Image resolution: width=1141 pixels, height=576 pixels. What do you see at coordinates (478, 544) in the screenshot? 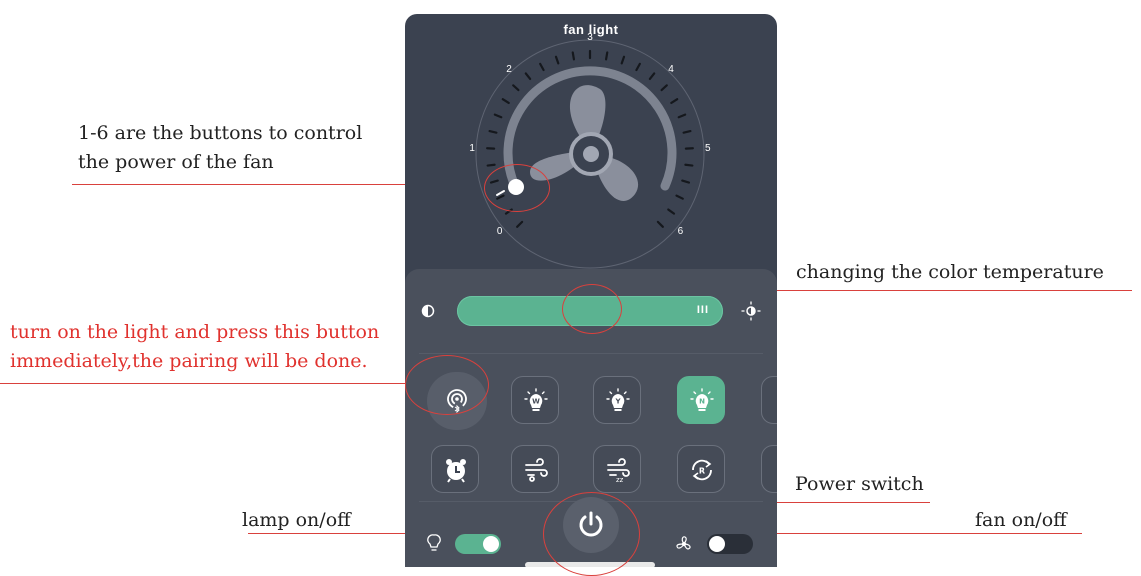
I see `lamp-toggle` at bounding box center [478, 544].